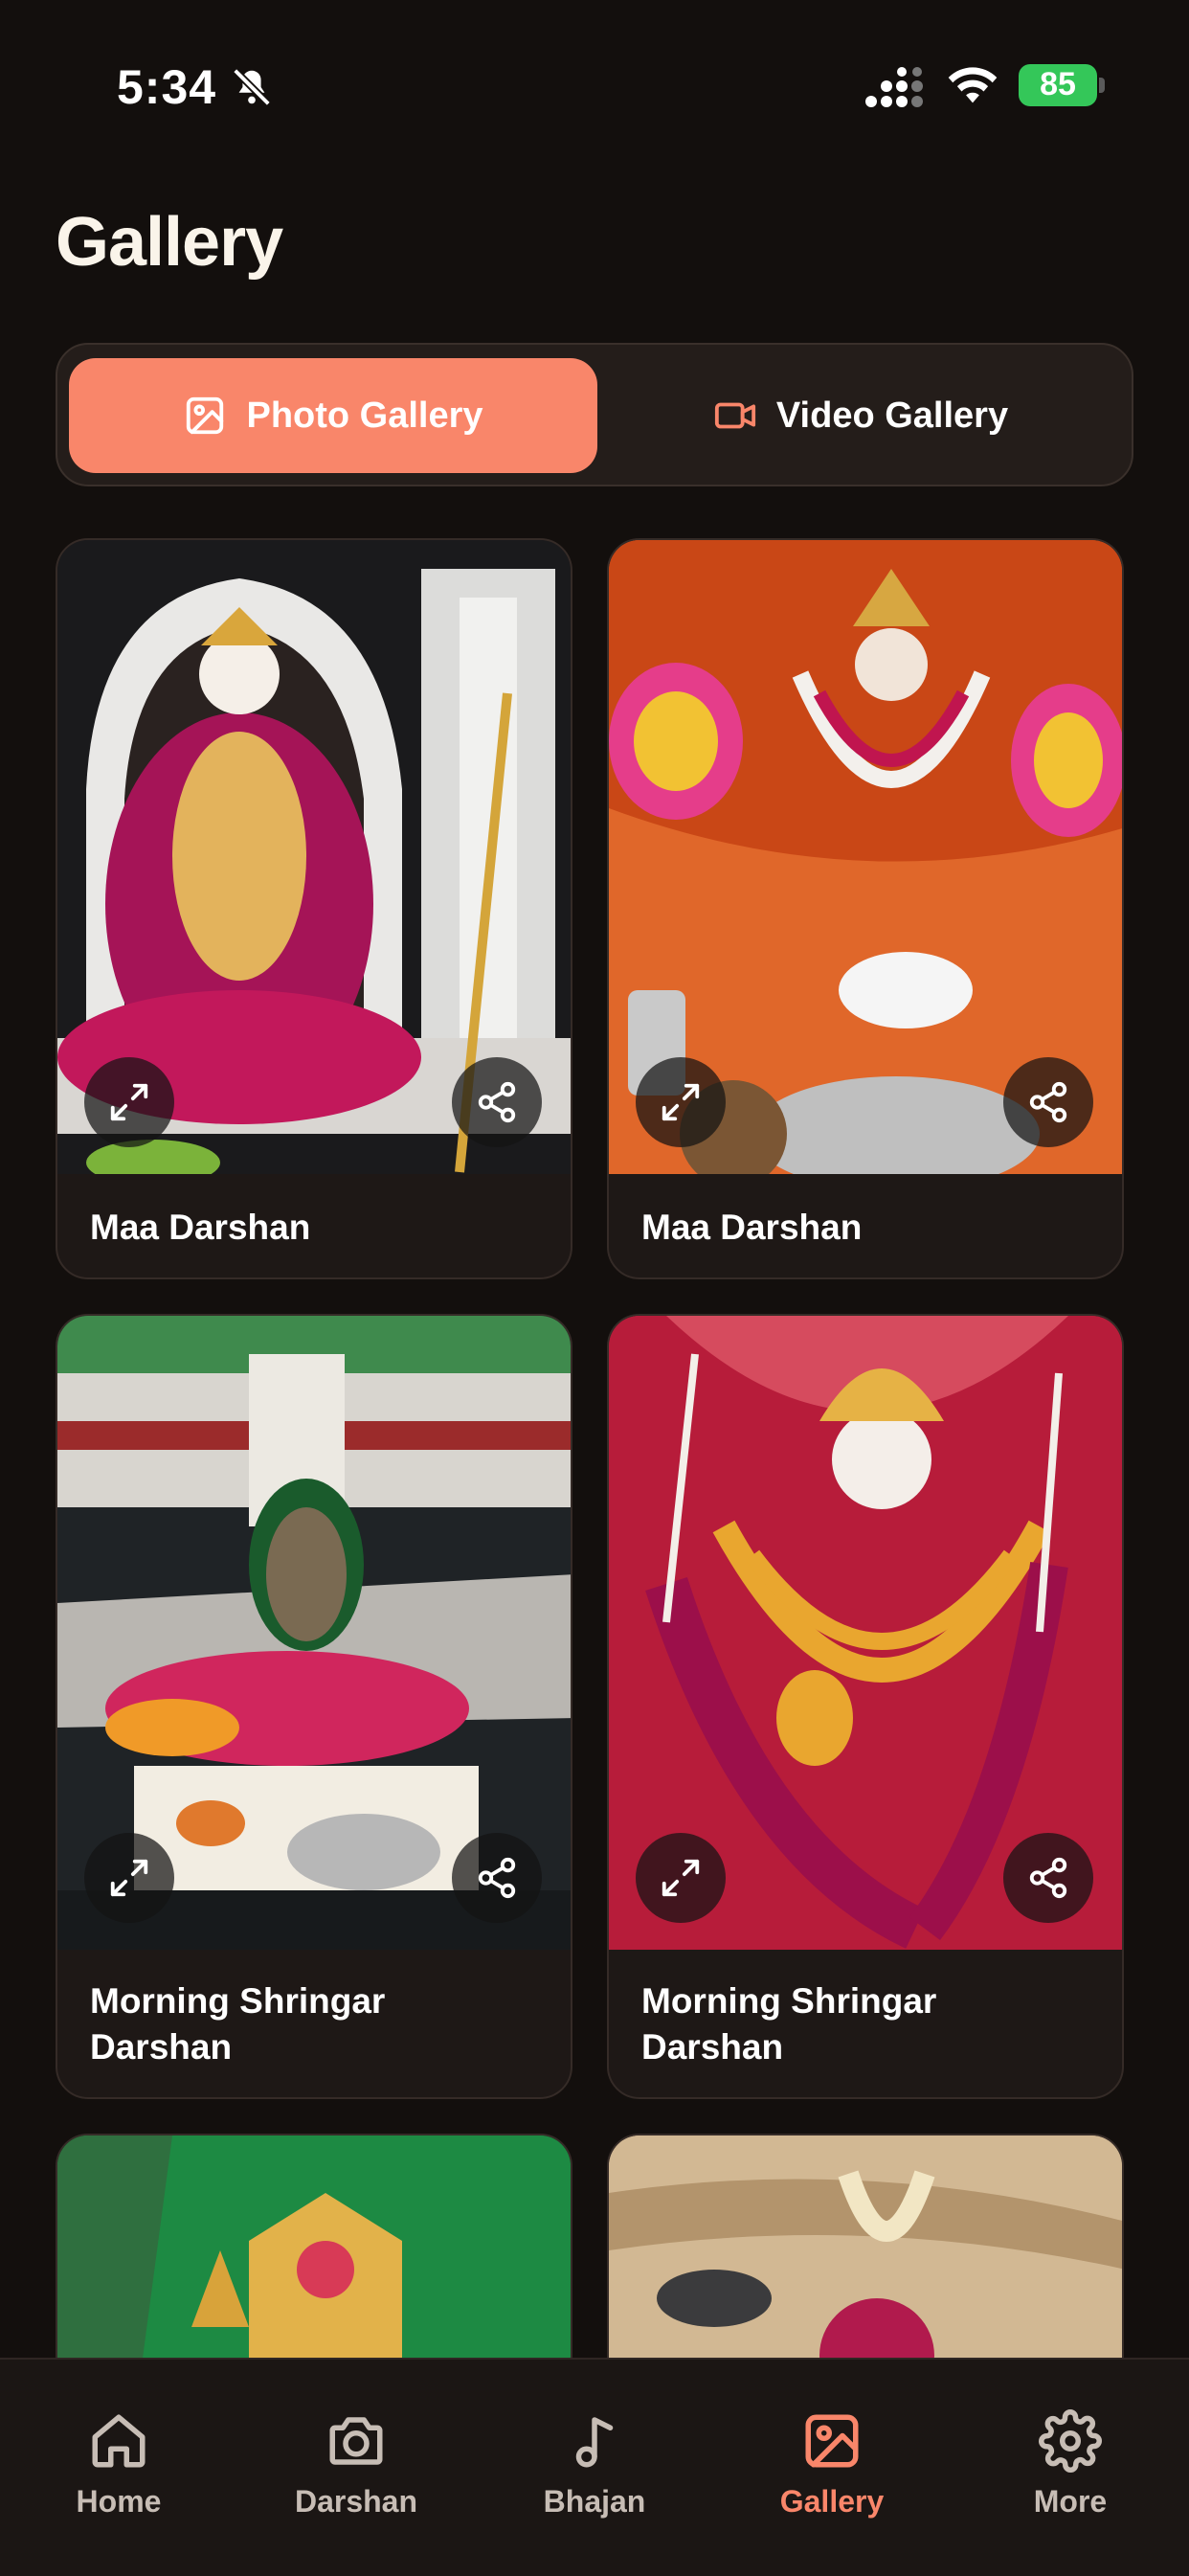 This screenshot has width=1189, height=2576. Describe the element at coordinates (252, 87) in the screenshot. I see `bell-slash-icon` at that location.